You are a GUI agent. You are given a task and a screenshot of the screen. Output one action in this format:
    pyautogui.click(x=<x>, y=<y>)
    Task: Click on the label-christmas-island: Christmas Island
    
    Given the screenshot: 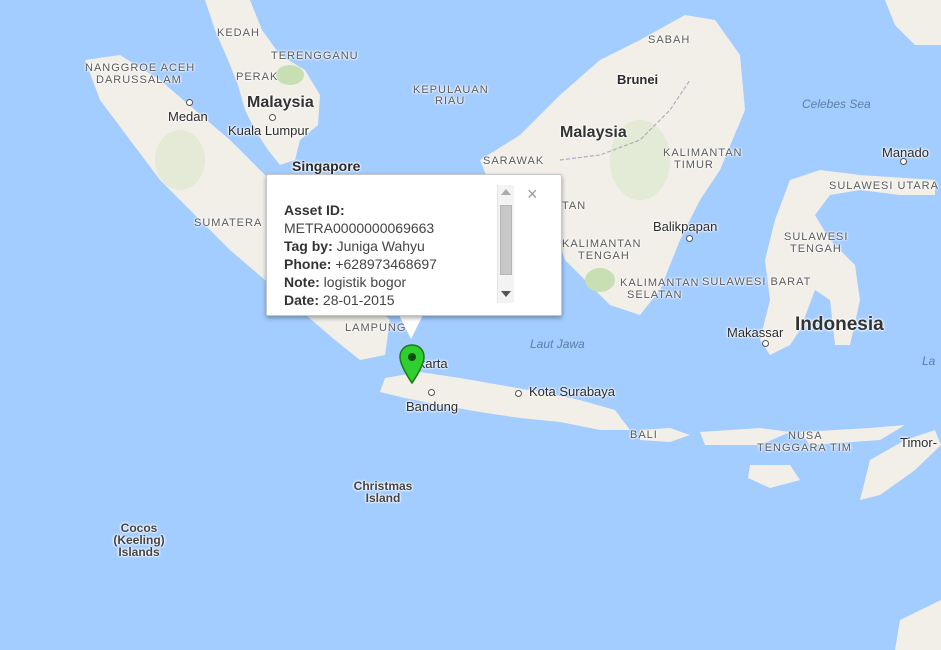 What is the action you would take?
    pyautogui.click(x=383, y=492)
    